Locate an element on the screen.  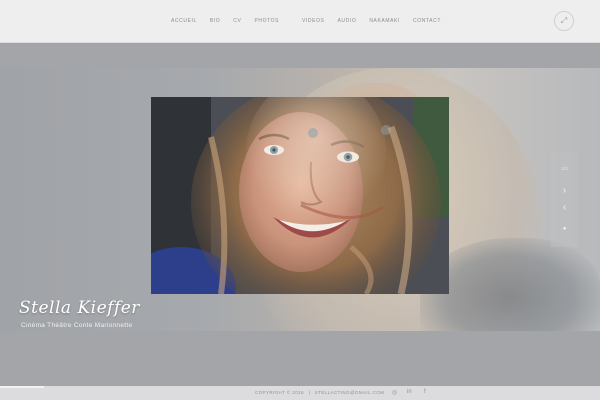
copyright-text: COPYRIGHT © 2016 is located at coordinates (279, 392).